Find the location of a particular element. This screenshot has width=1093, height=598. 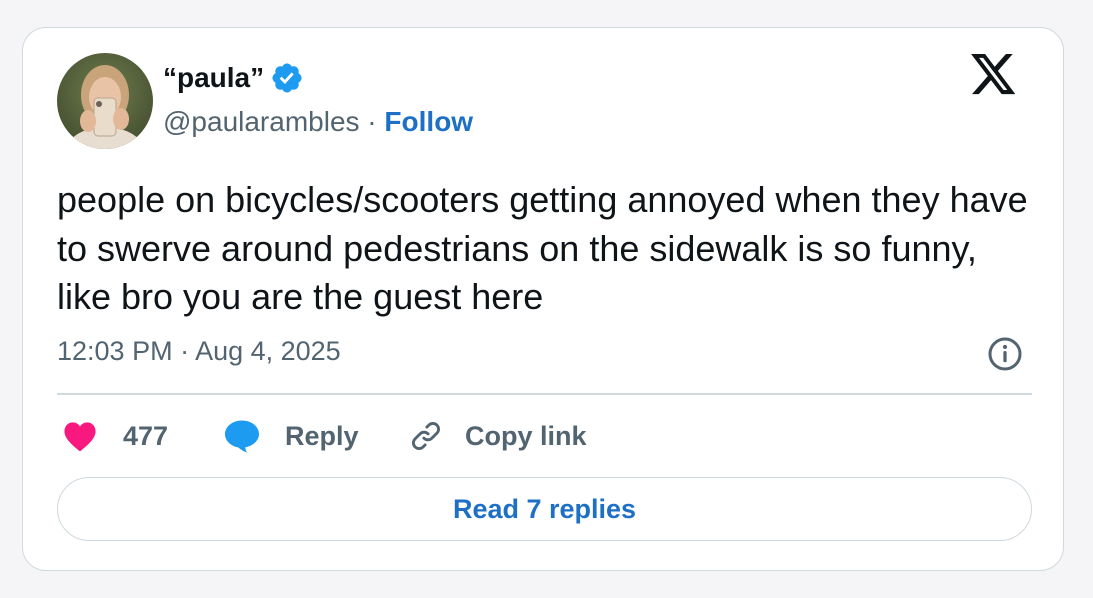

info-icon is located at coordinates (1005, 354).